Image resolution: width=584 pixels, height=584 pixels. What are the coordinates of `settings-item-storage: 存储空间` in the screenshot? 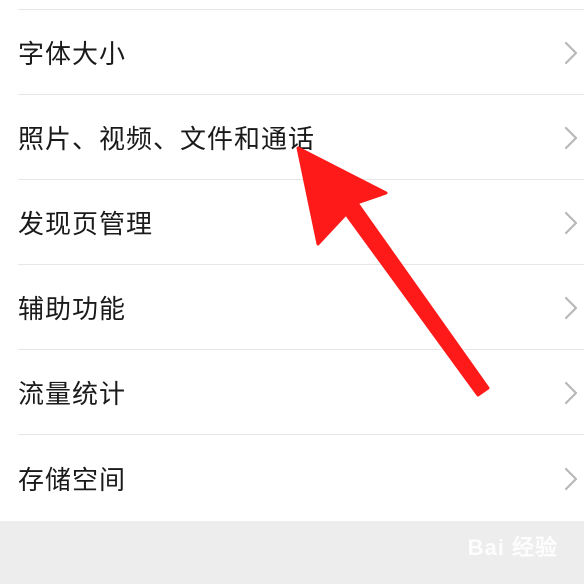 It's located at (292, 478).